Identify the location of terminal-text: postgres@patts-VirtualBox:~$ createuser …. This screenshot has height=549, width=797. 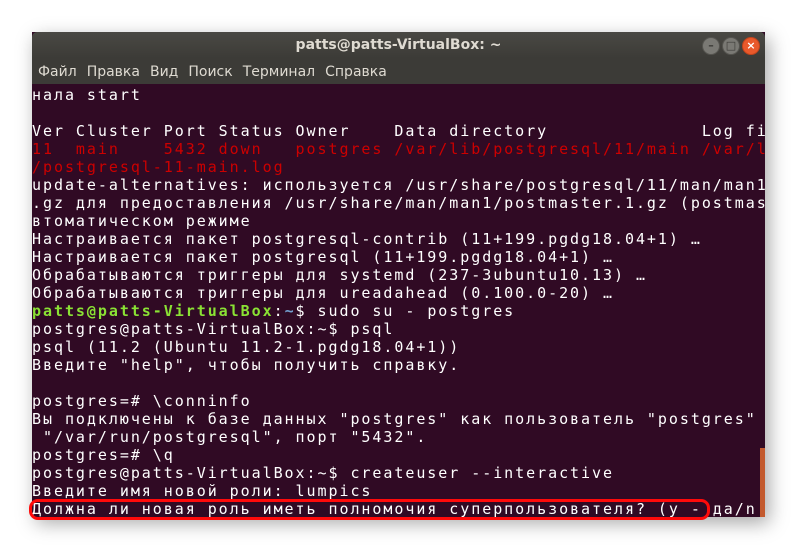
(323, 473).